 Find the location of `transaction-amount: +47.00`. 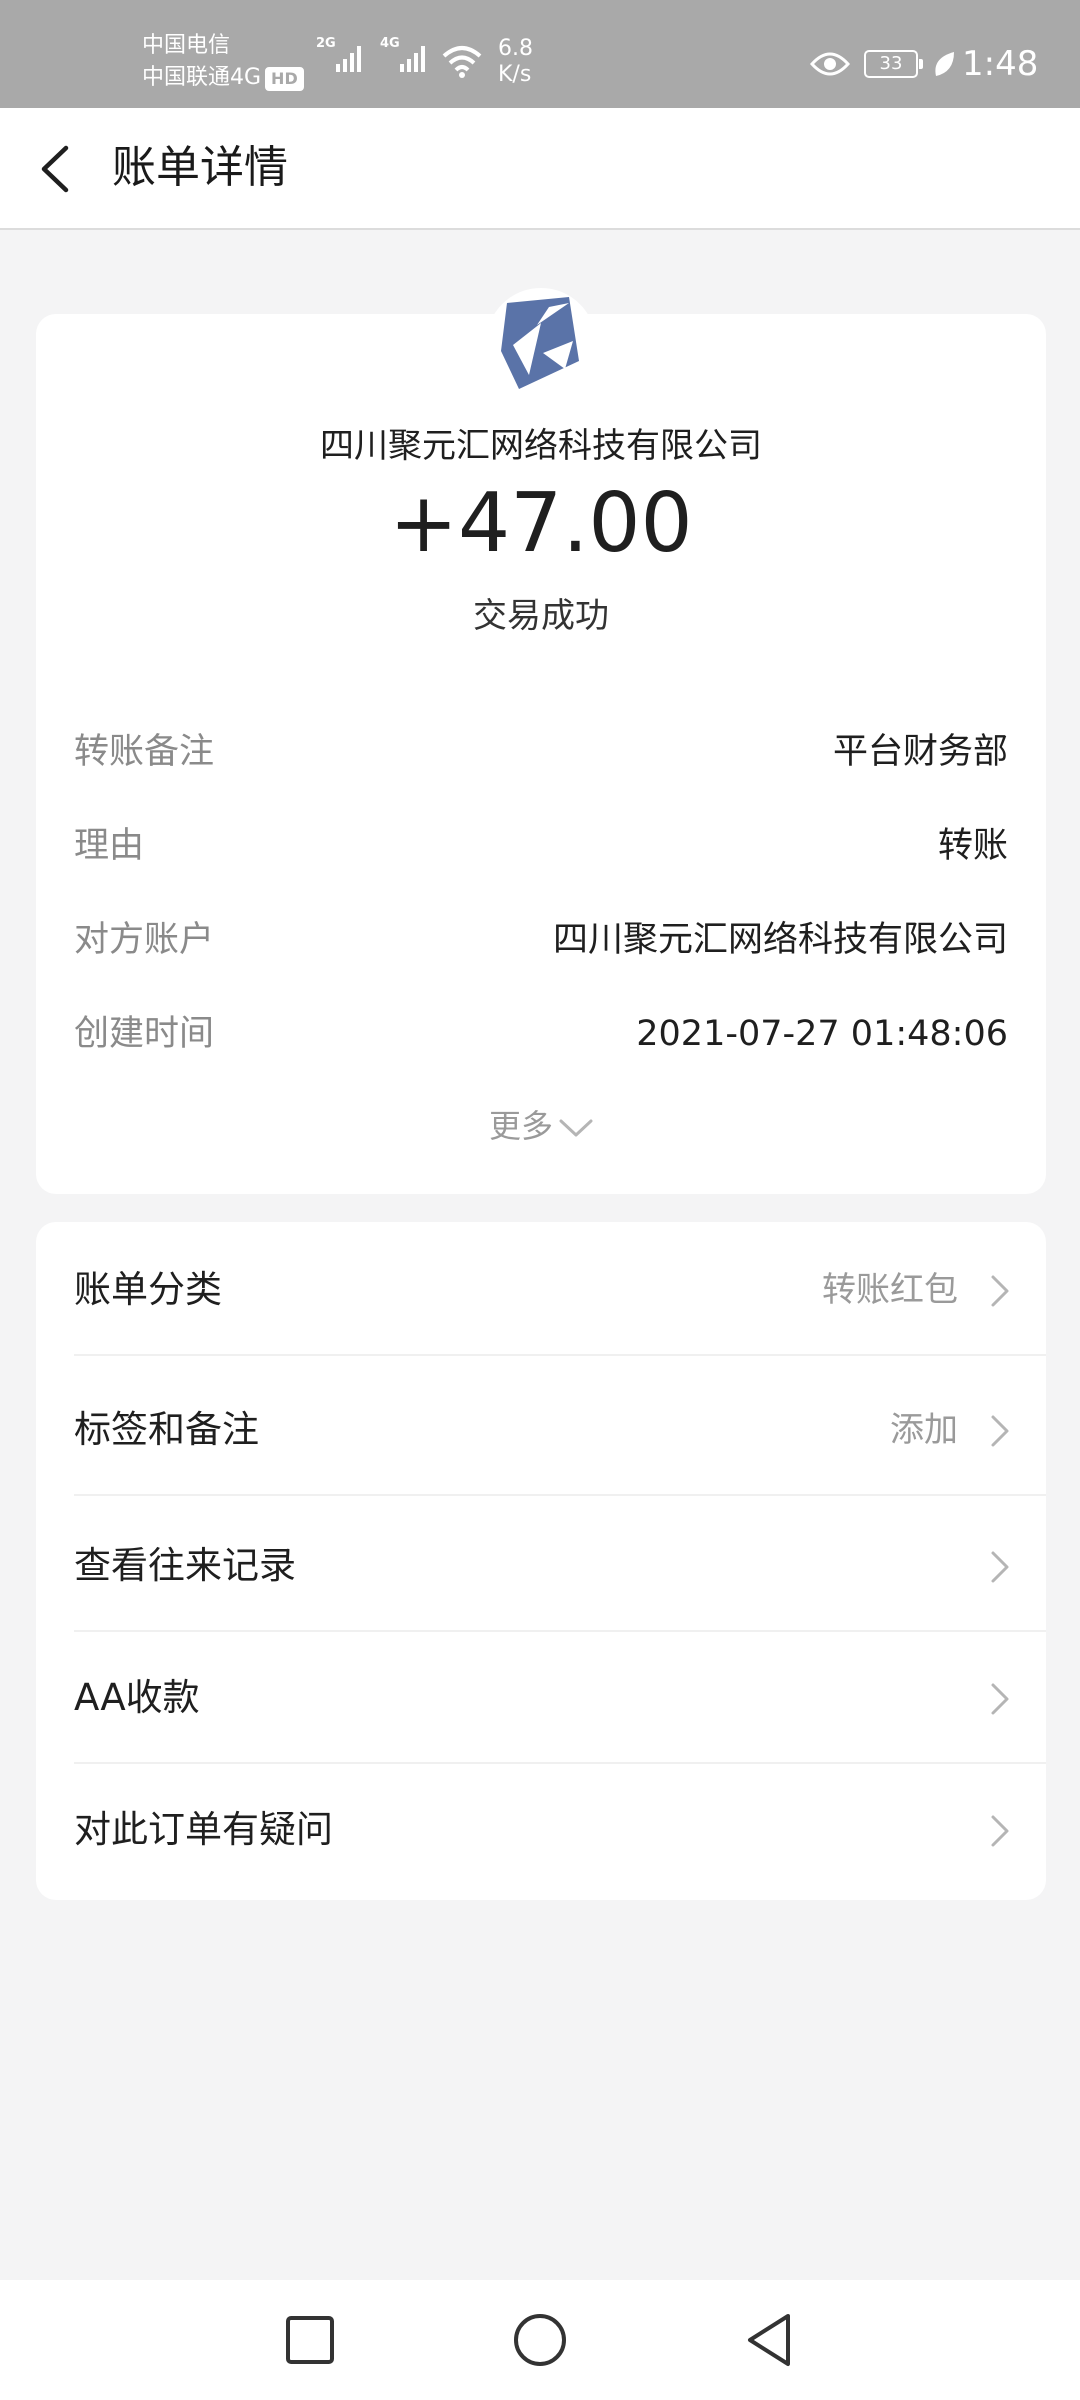

transaction-amount: +47.00 is located at coordinates (541, 523).